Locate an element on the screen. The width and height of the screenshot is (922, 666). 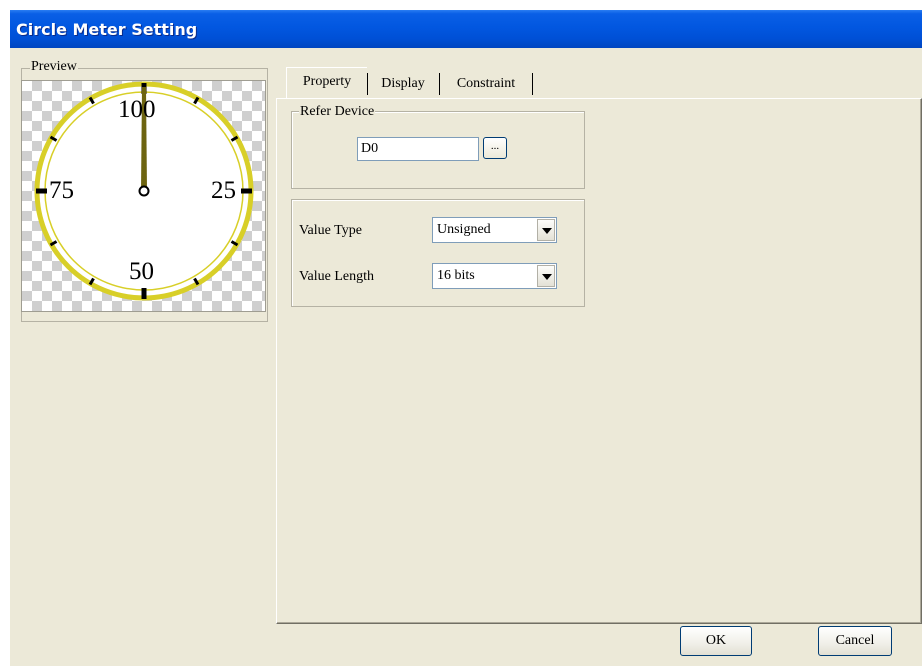
tab-property-label: Property is located at coordinates (327, 81).